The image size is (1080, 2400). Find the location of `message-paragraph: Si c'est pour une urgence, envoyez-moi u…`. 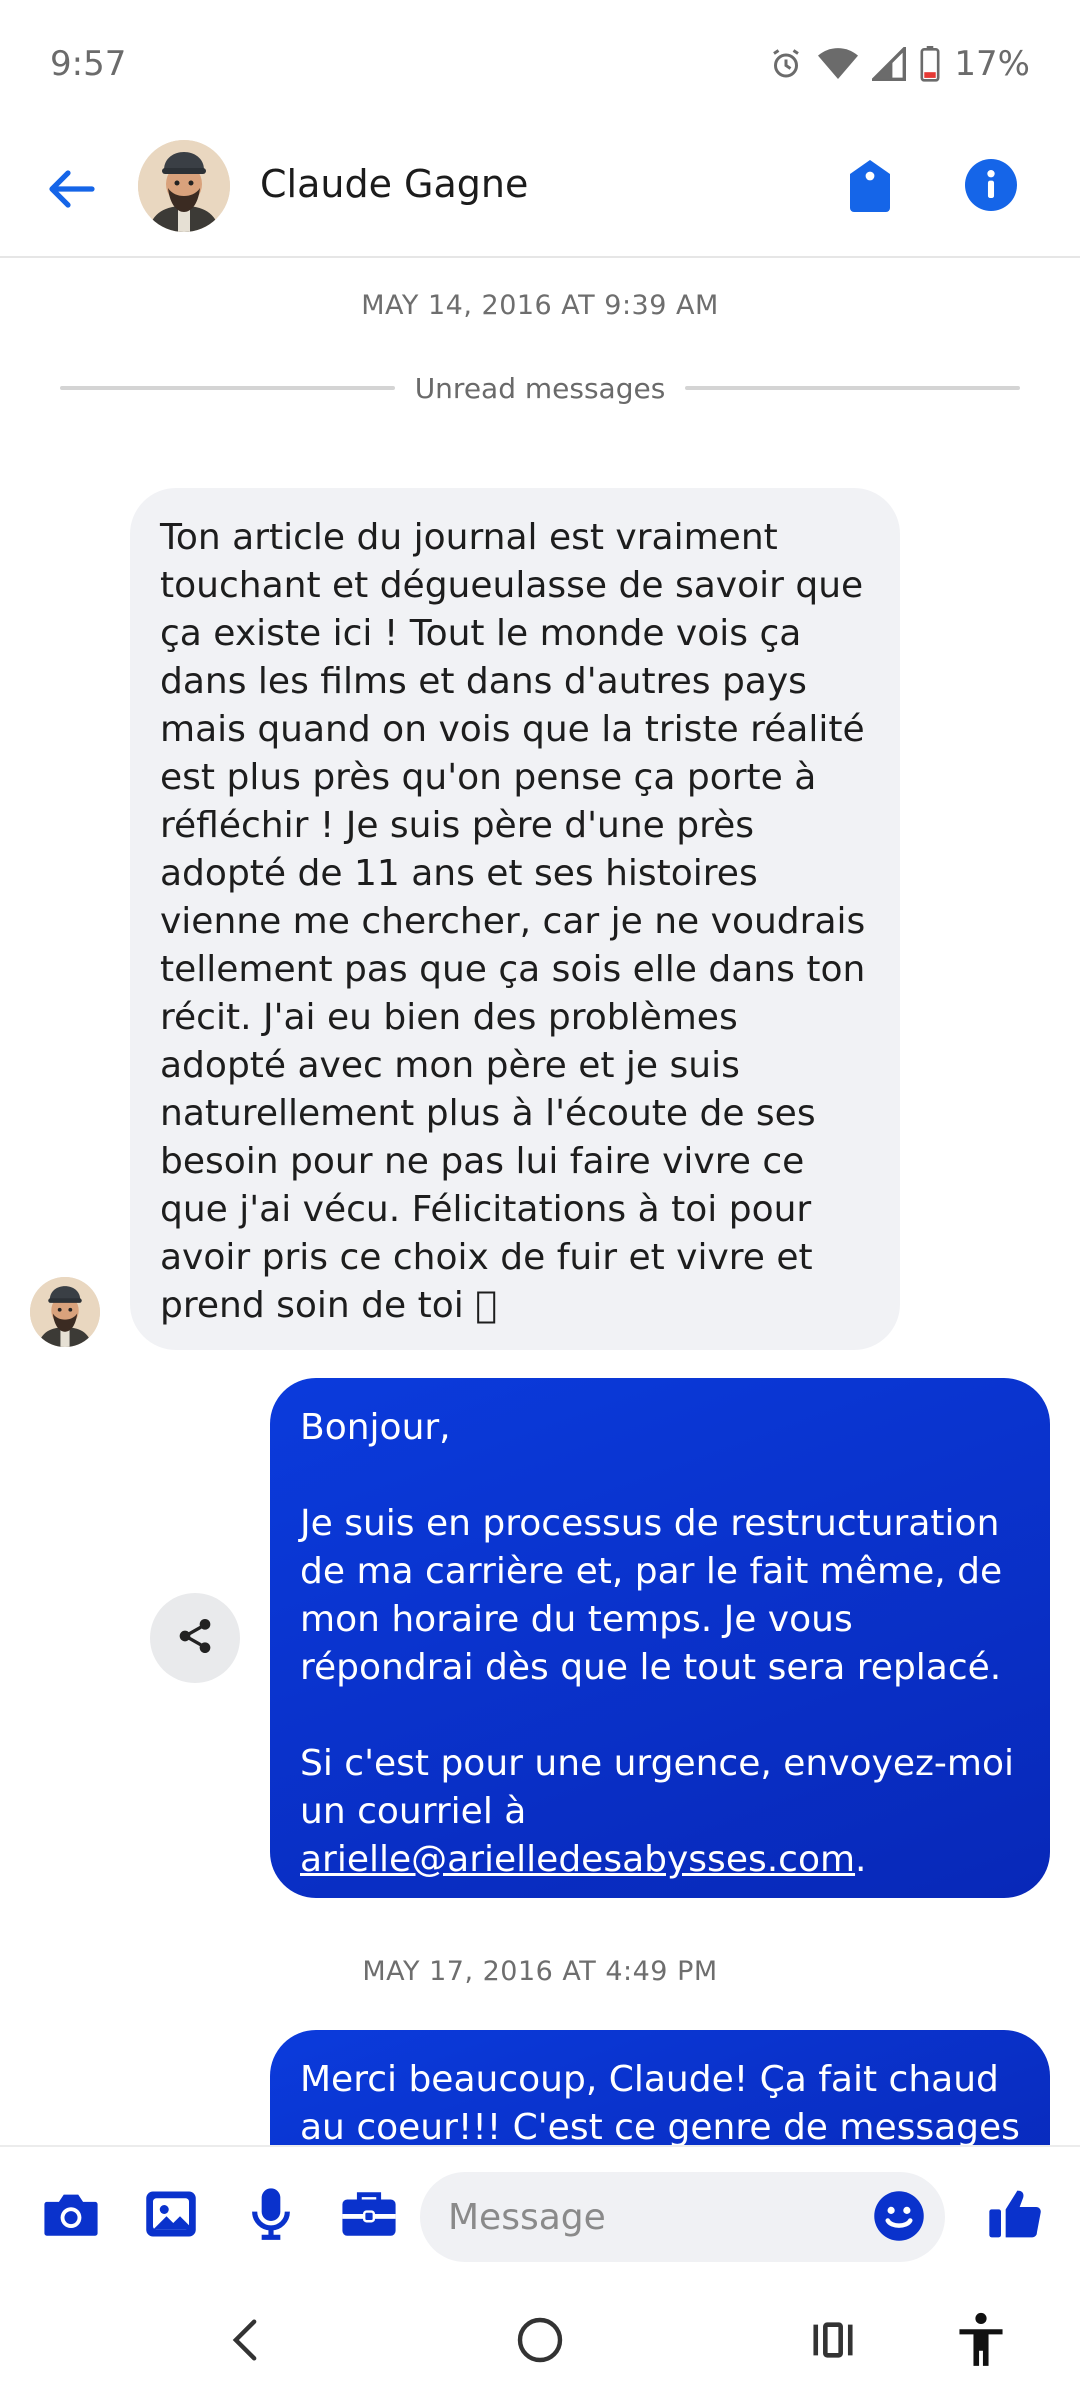

message-paragraph: Si c'est pour une urgence, envoyez-moi u… is located at coordinates (657, 1787).